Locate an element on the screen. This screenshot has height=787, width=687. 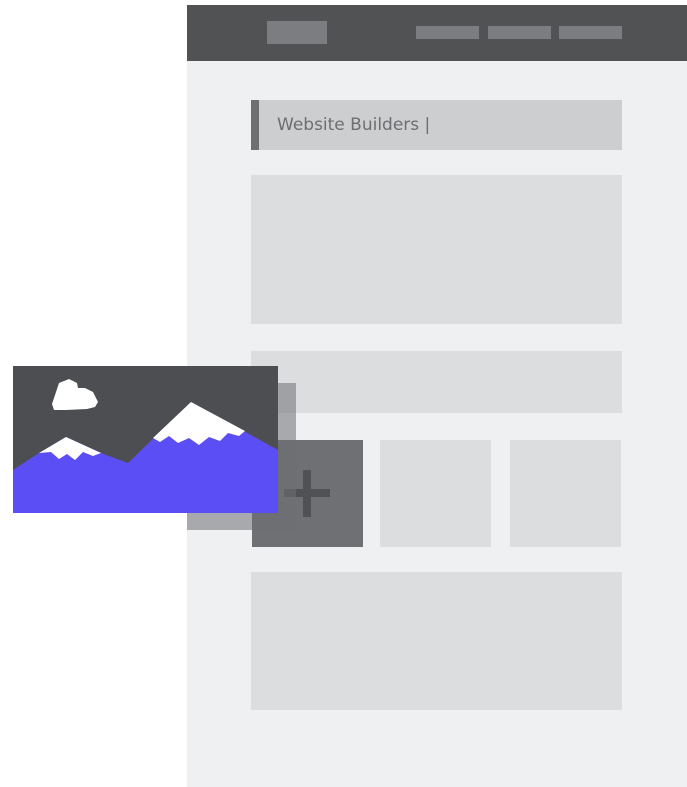
content-band-placeholder is located at coordinates (436, 382).